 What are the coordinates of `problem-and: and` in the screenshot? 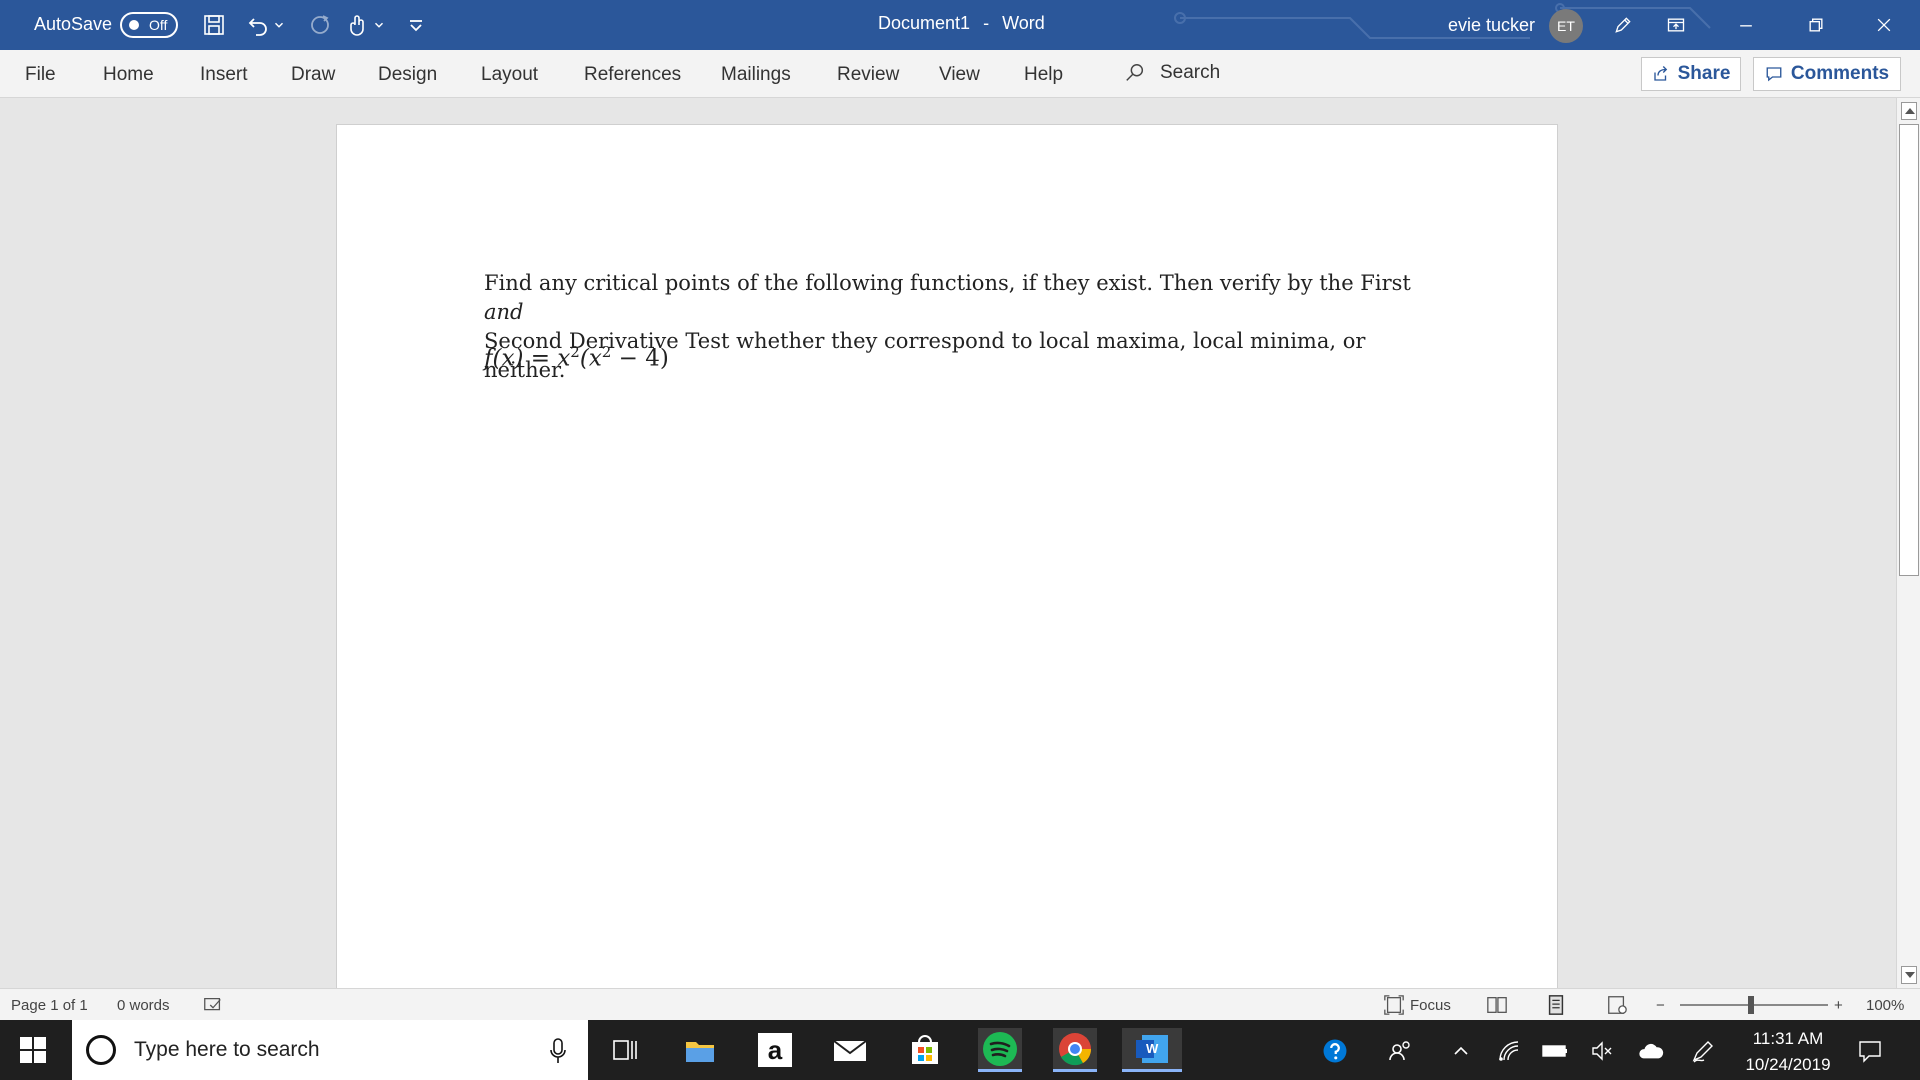 It's located at (504, 312).